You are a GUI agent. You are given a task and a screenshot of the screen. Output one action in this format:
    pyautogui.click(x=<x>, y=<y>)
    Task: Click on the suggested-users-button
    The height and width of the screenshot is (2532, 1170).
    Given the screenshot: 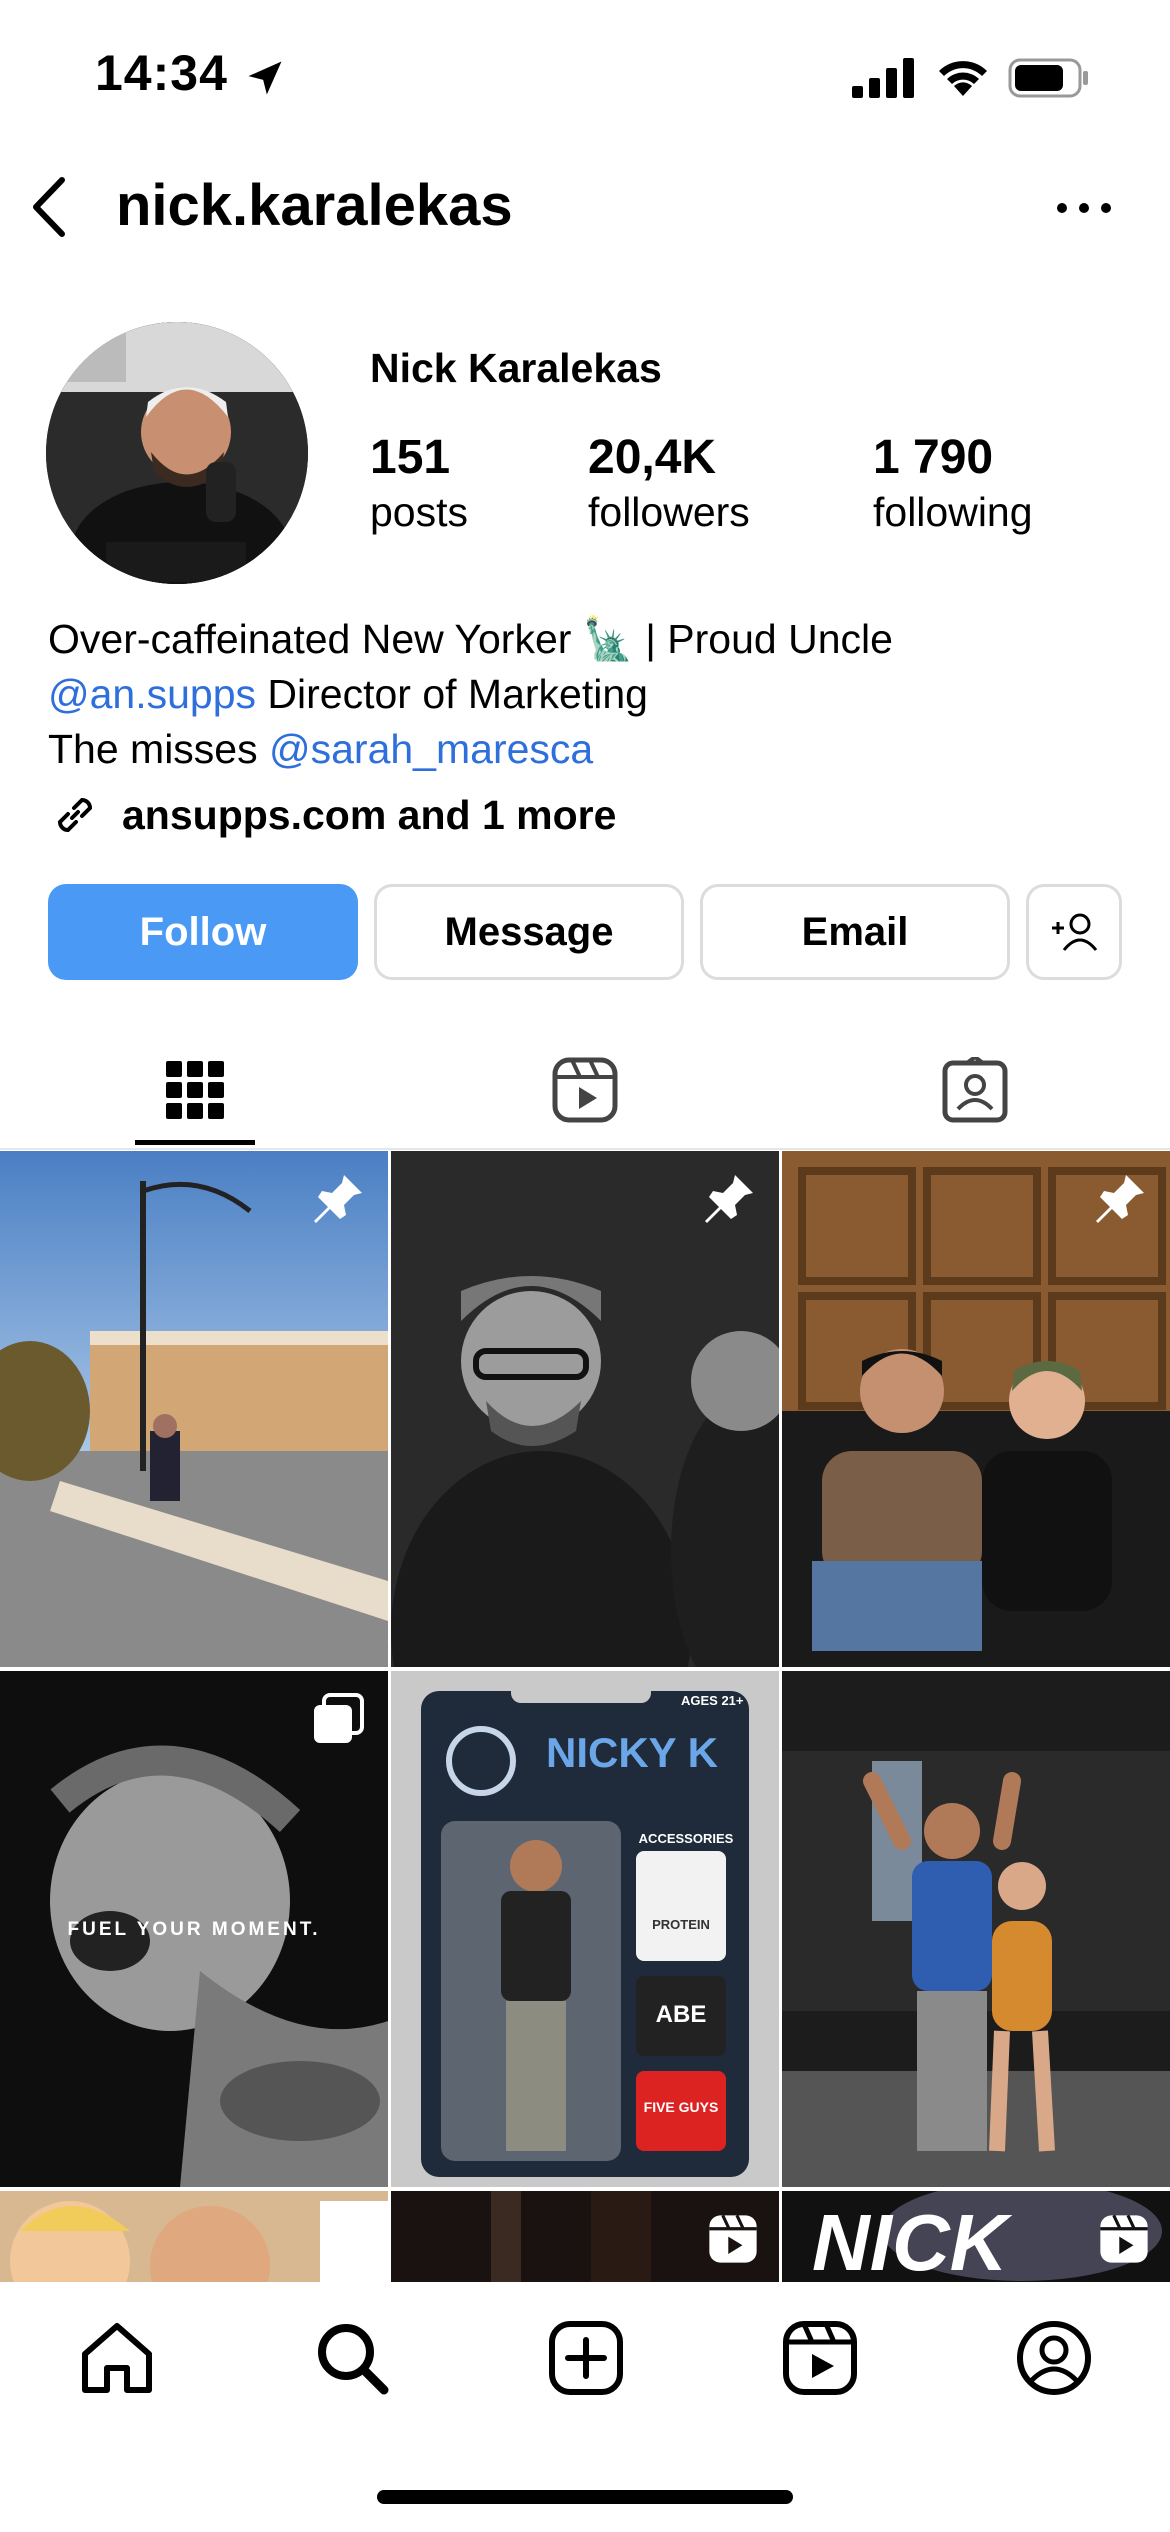 What is the action you would take?
    pyautogui.click(x=1074, y=932)
    